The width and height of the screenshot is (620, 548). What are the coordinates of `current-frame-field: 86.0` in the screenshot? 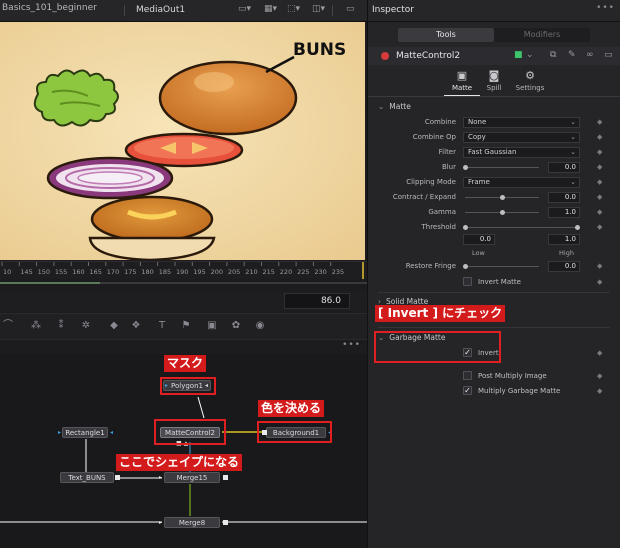 It's located at (317, 301).